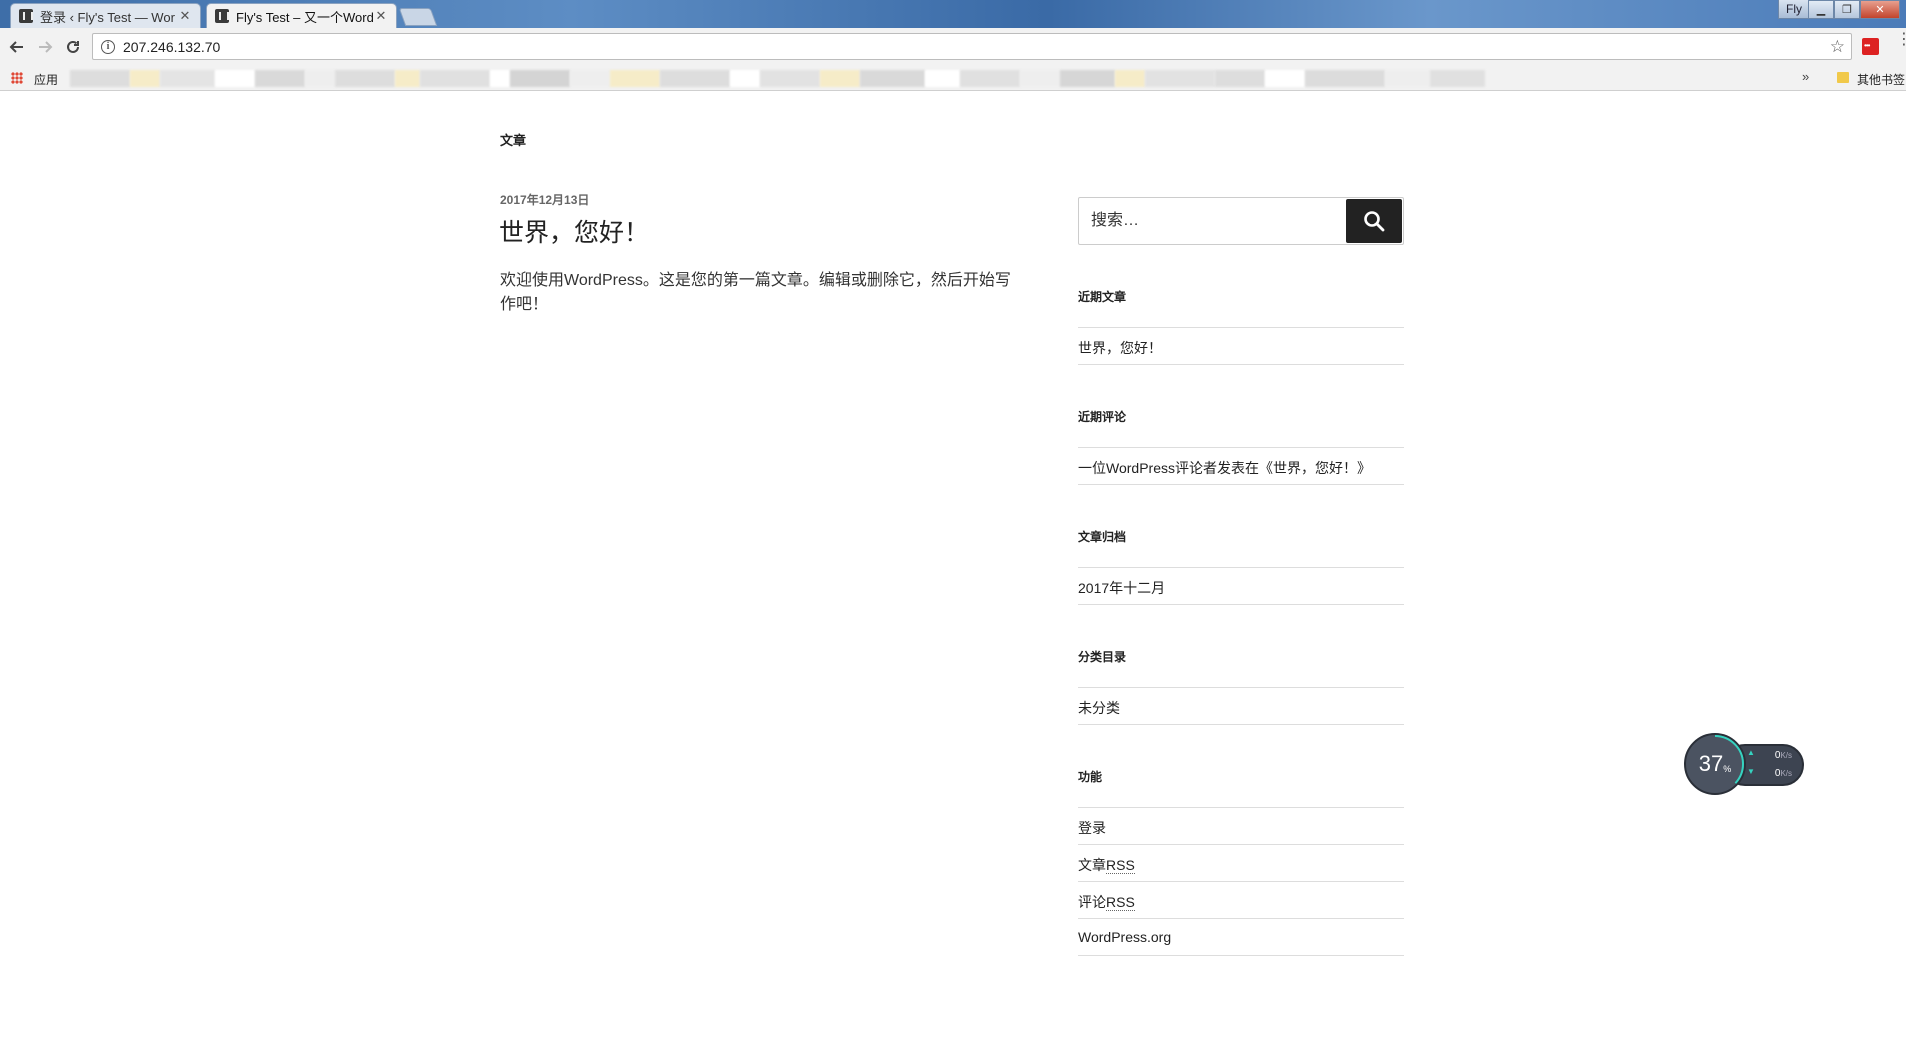 The width and height of the screenshot is (1906, 1038). I want to click on bookmarks-overflow-button: », so click(1805, 76).